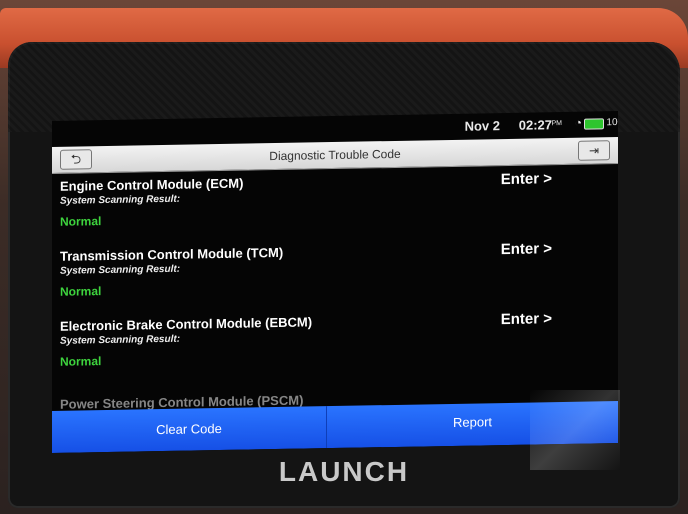 The width and height of the screenshot is (688, 514). I want to click on enter-button-ecm: Enter >, so click(526, 179).